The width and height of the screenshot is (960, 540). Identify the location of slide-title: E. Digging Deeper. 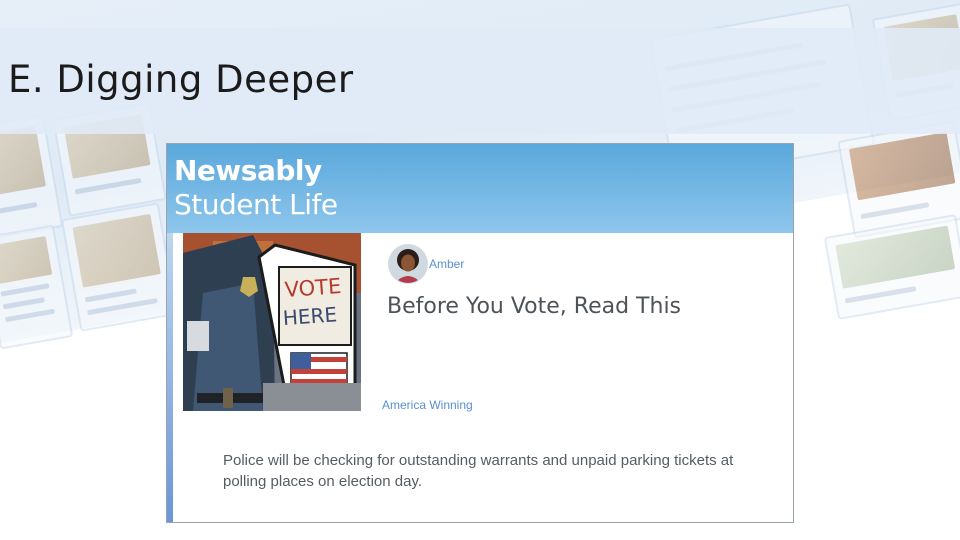
(181, 79).